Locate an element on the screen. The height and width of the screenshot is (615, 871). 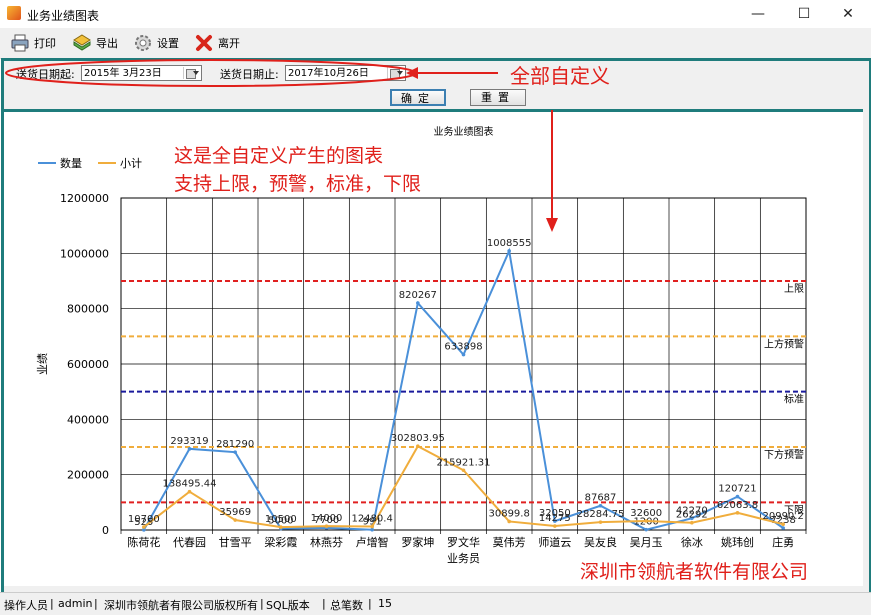
chart-title: 业务业绩图表 is located at coordinates (464, 131).